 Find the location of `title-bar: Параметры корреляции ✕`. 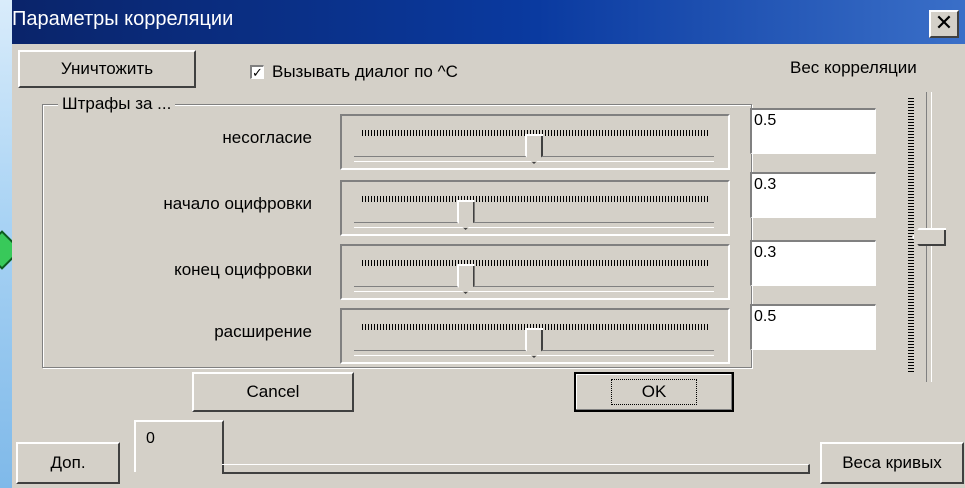

title-bar: Параметры корреляции ✕ is located at coordinates (488, 22).